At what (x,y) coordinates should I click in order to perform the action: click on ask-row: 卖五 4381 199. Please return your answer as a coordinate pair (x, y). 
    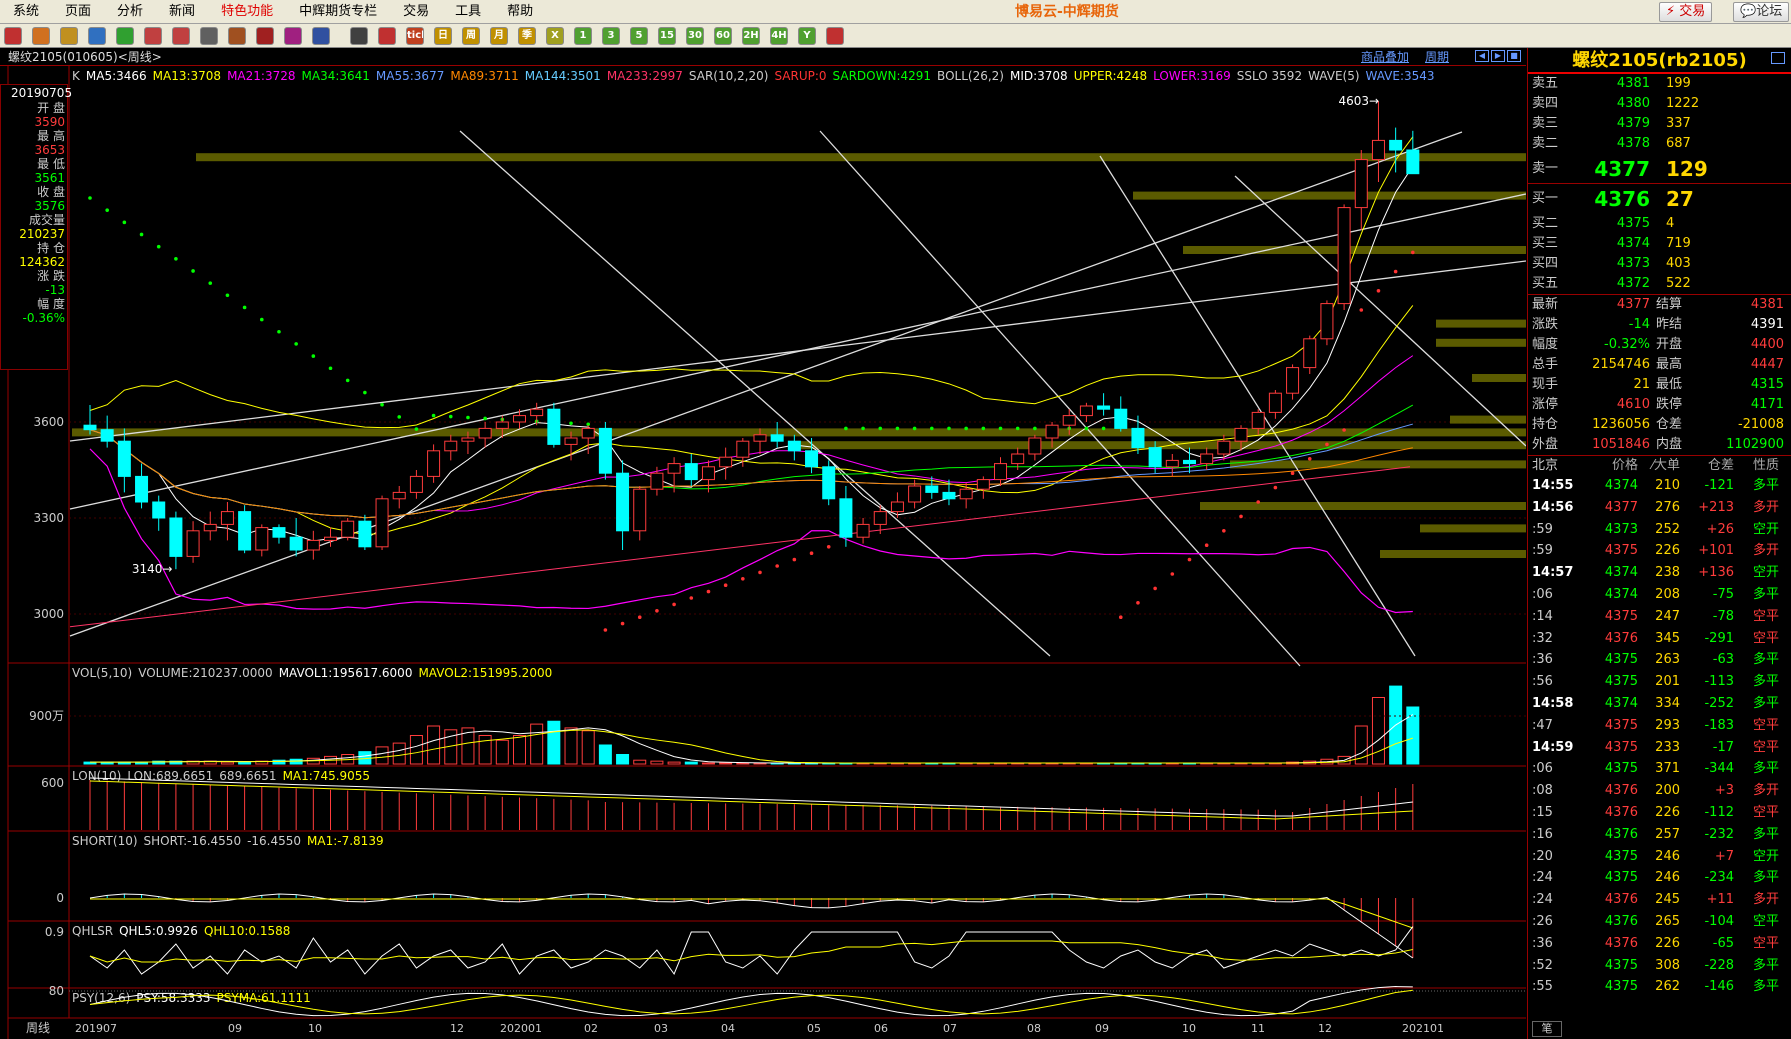
    Looking at the image, I should click on (1659, 84).